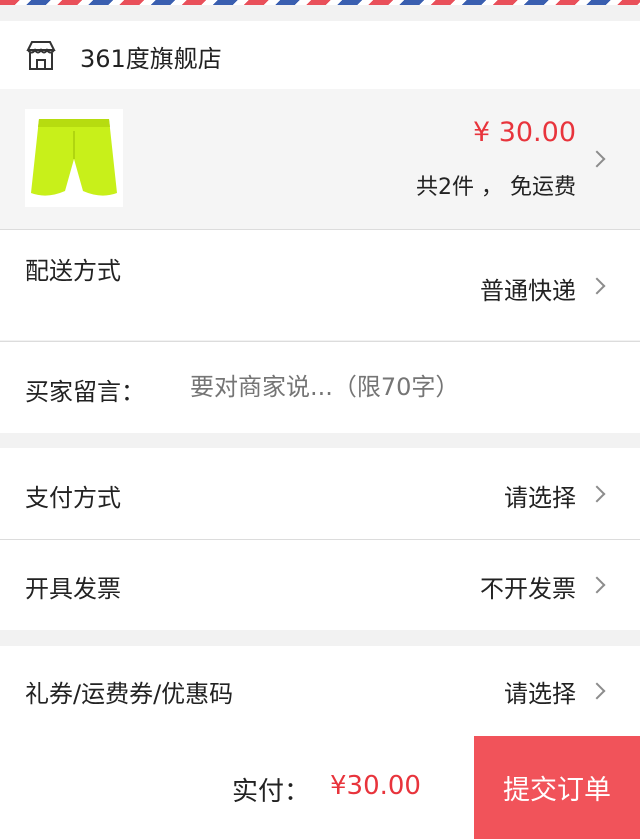  I want to click on invoice-row: 开具发票 不开发票, so click(320, 585).